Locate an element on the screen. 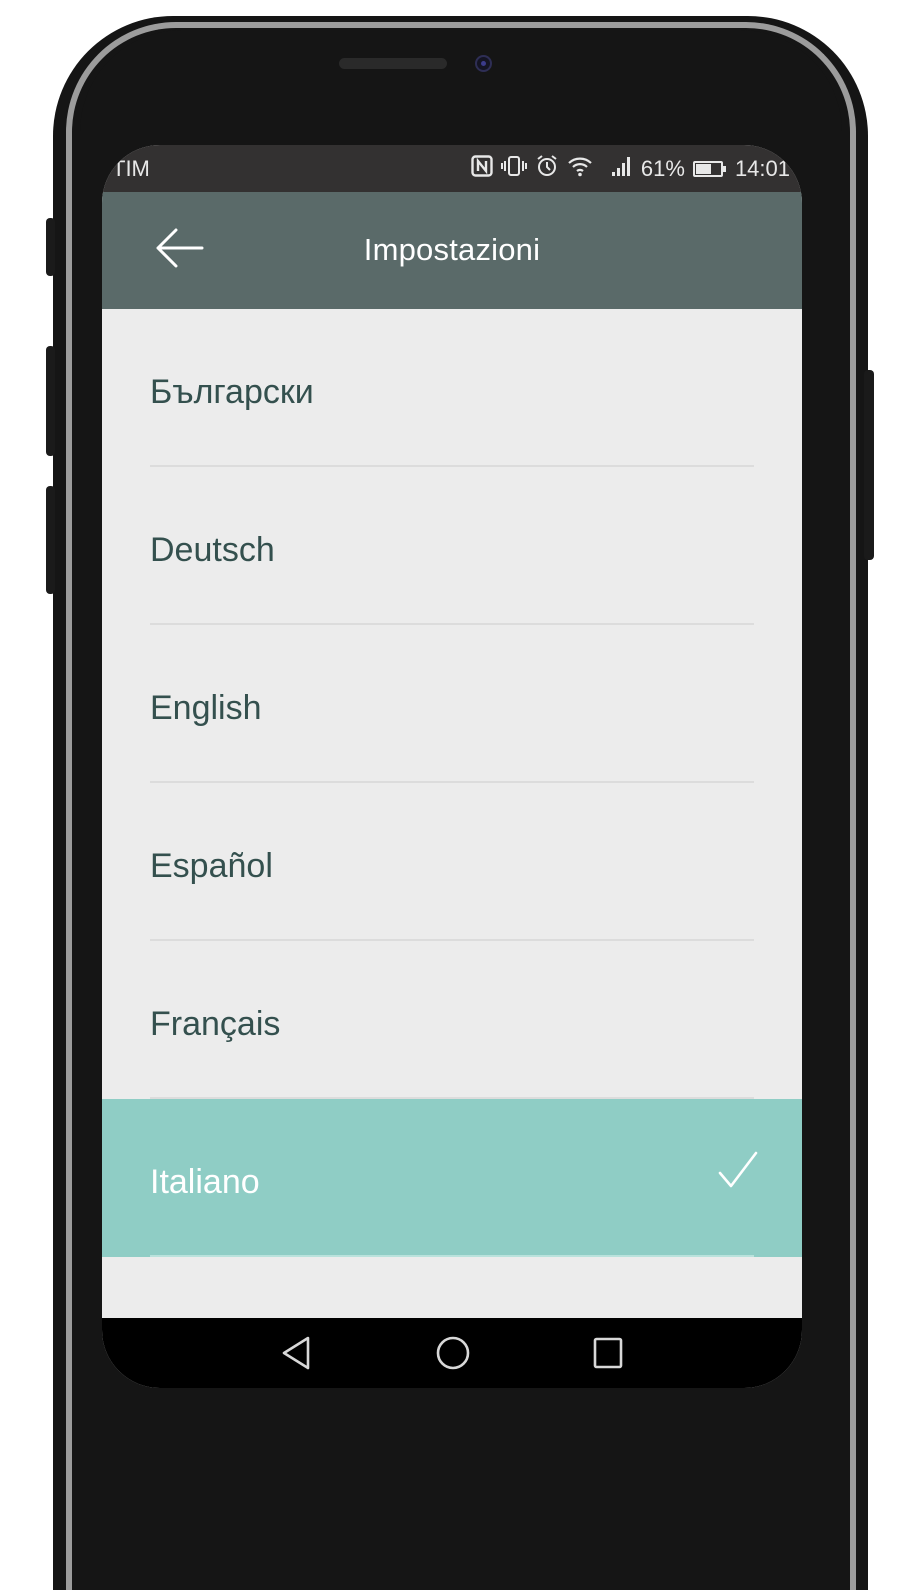  language-item-italian: Italiano is located at coordinates (452, 1178).